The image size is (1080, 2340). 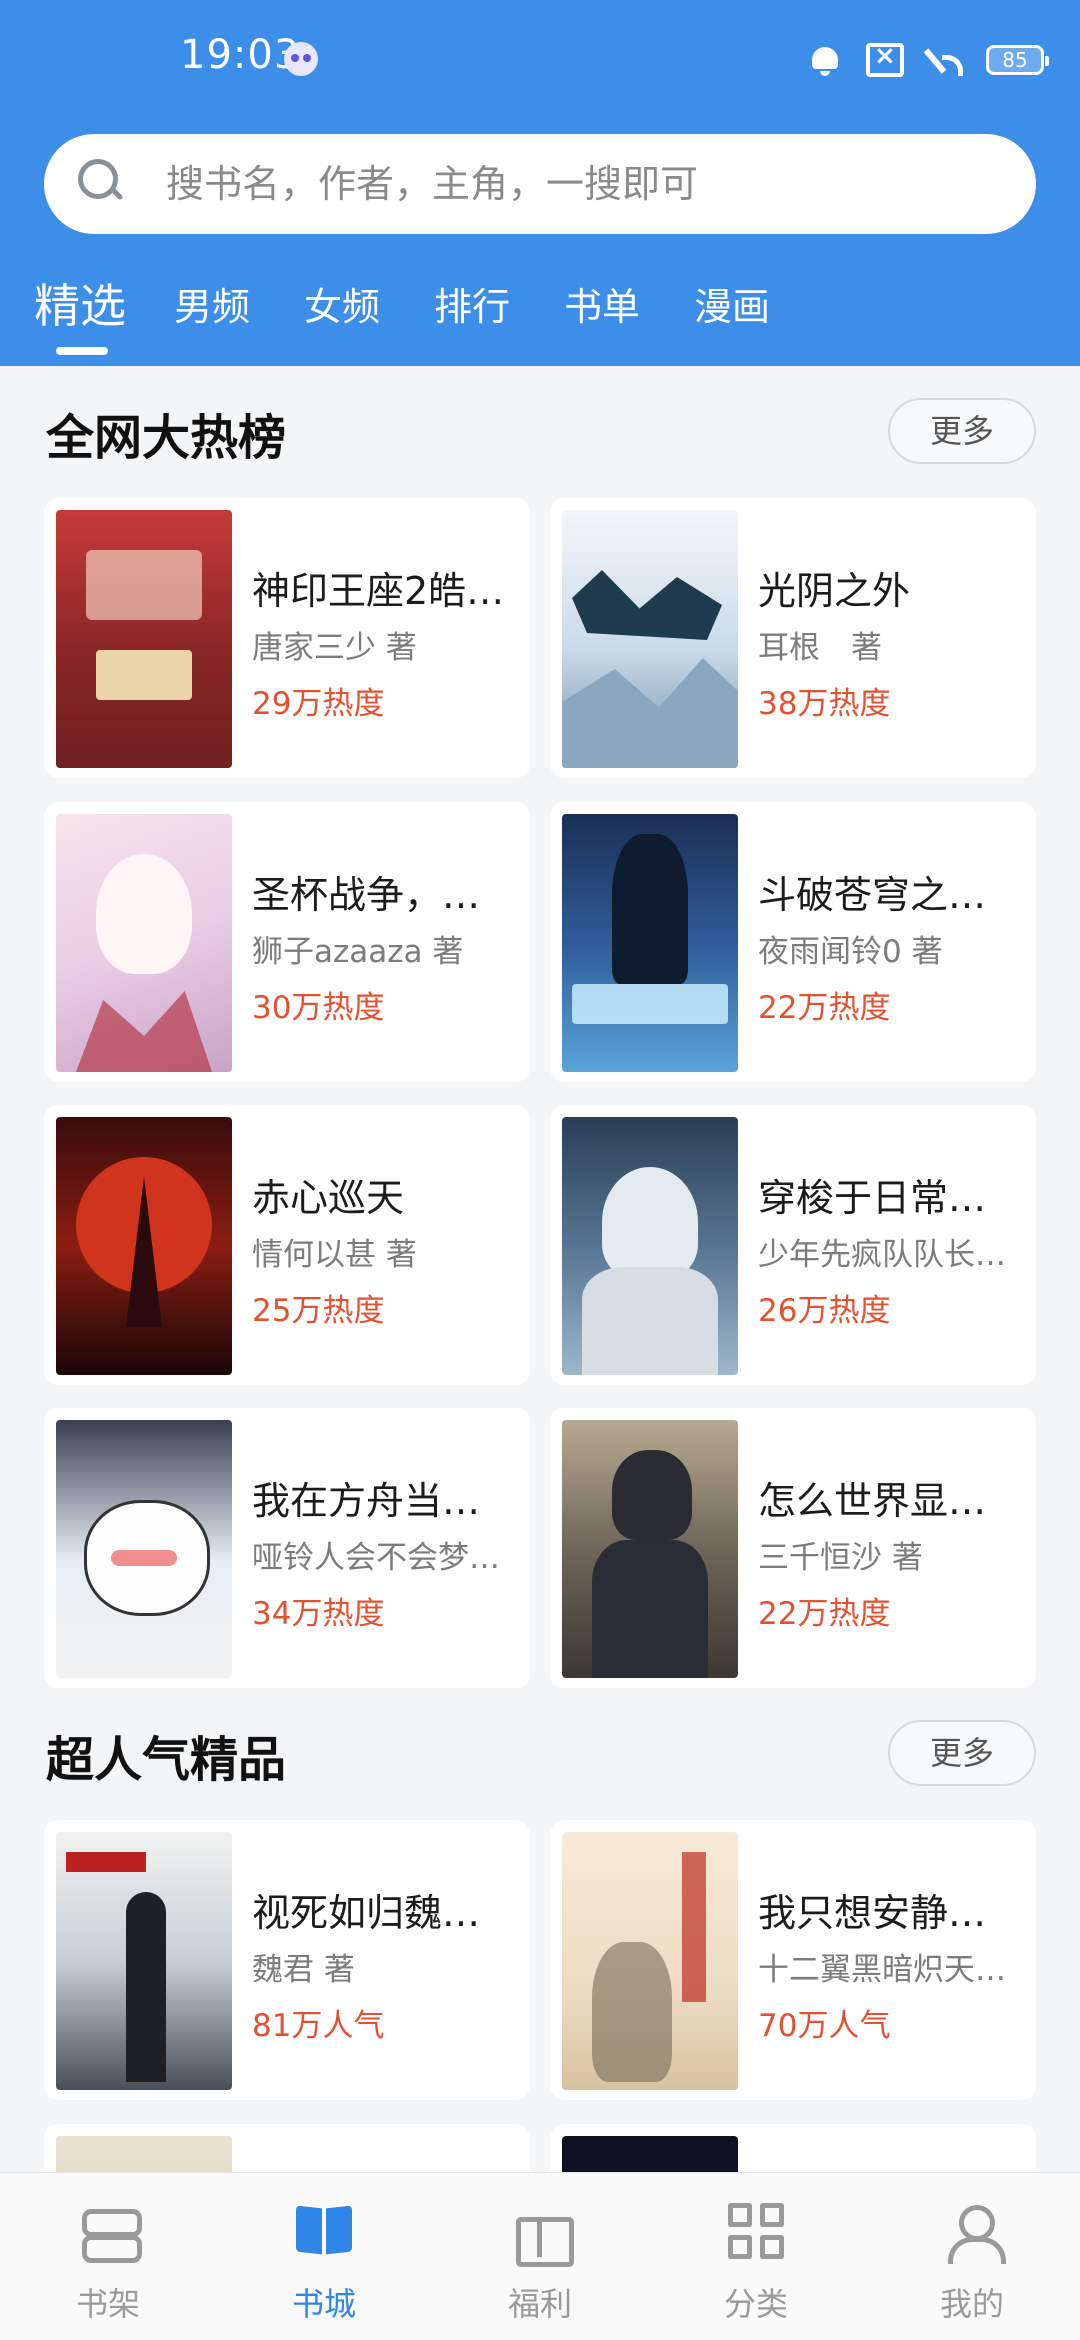 I want to click on search-input, so click(x=576, y=184).